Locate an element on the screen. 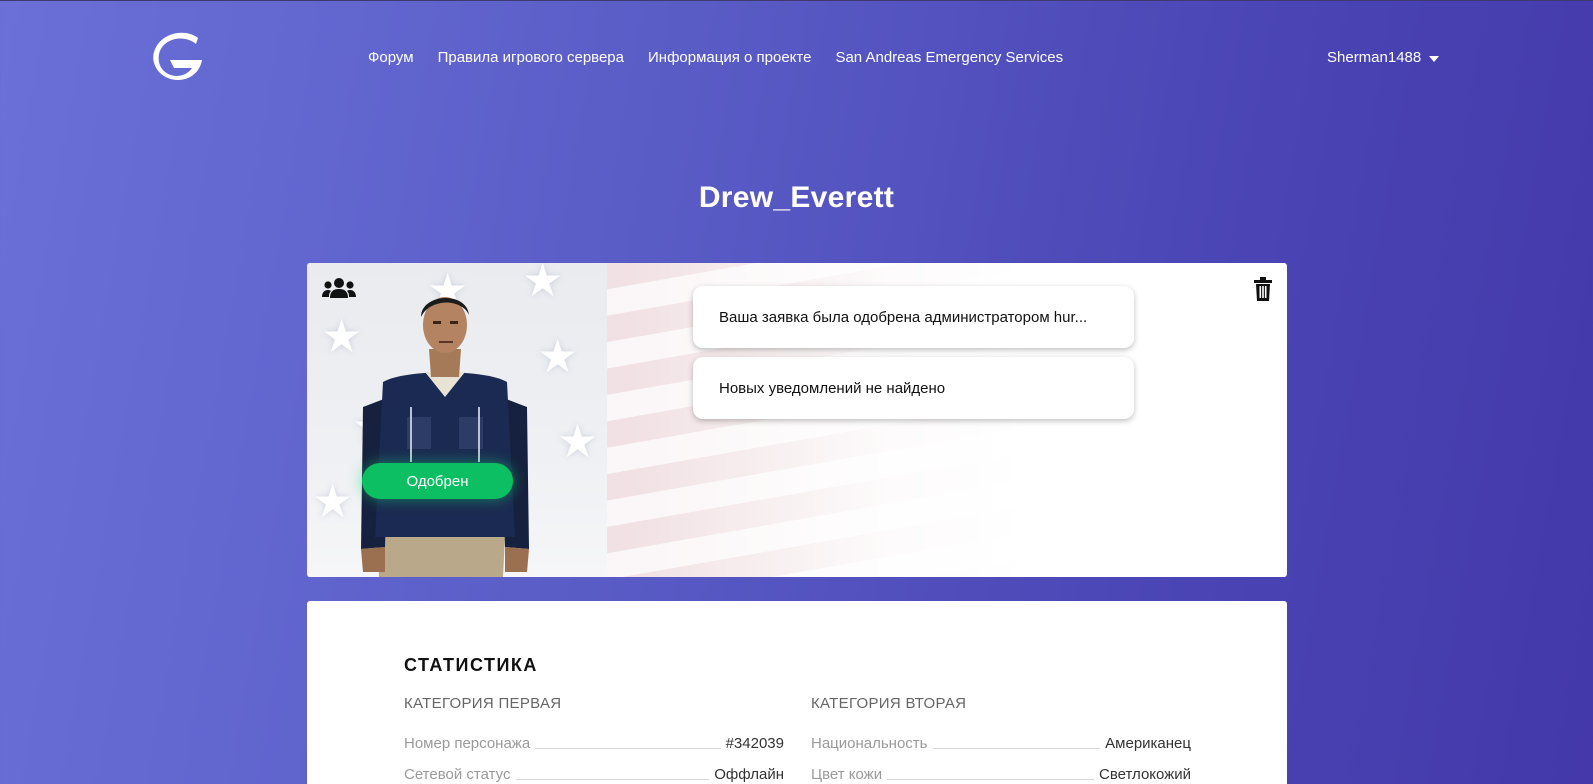 This screenshot has height=784, width=1593. trash-icon is located at coordinates (1263, 289).